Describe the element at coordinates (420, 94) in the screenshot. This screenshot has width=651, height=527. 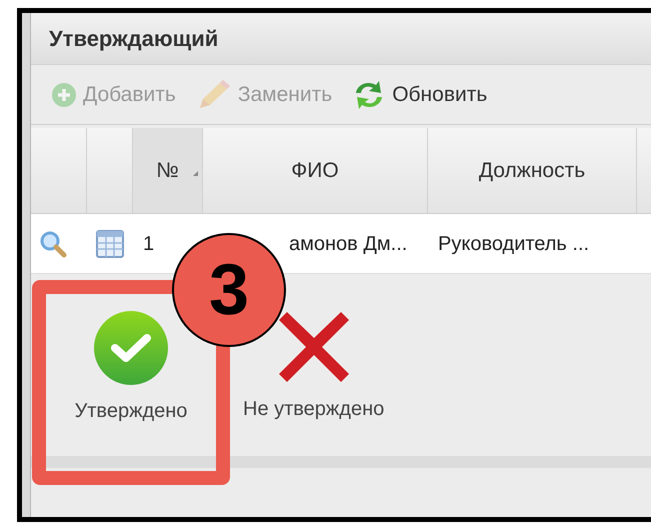
I see `toolbar-button: Обновить` at that location.